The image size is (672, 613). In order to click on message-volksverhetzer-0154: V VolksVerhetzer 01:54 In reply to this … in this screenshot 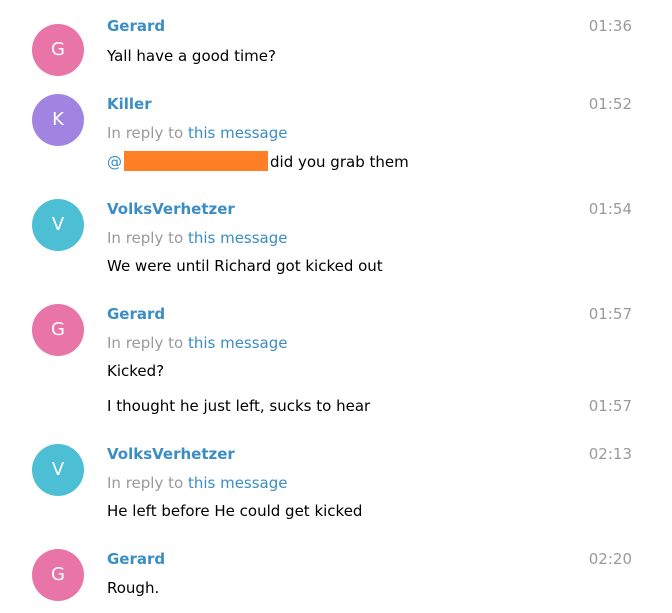, I will do `click(336, 244)`.